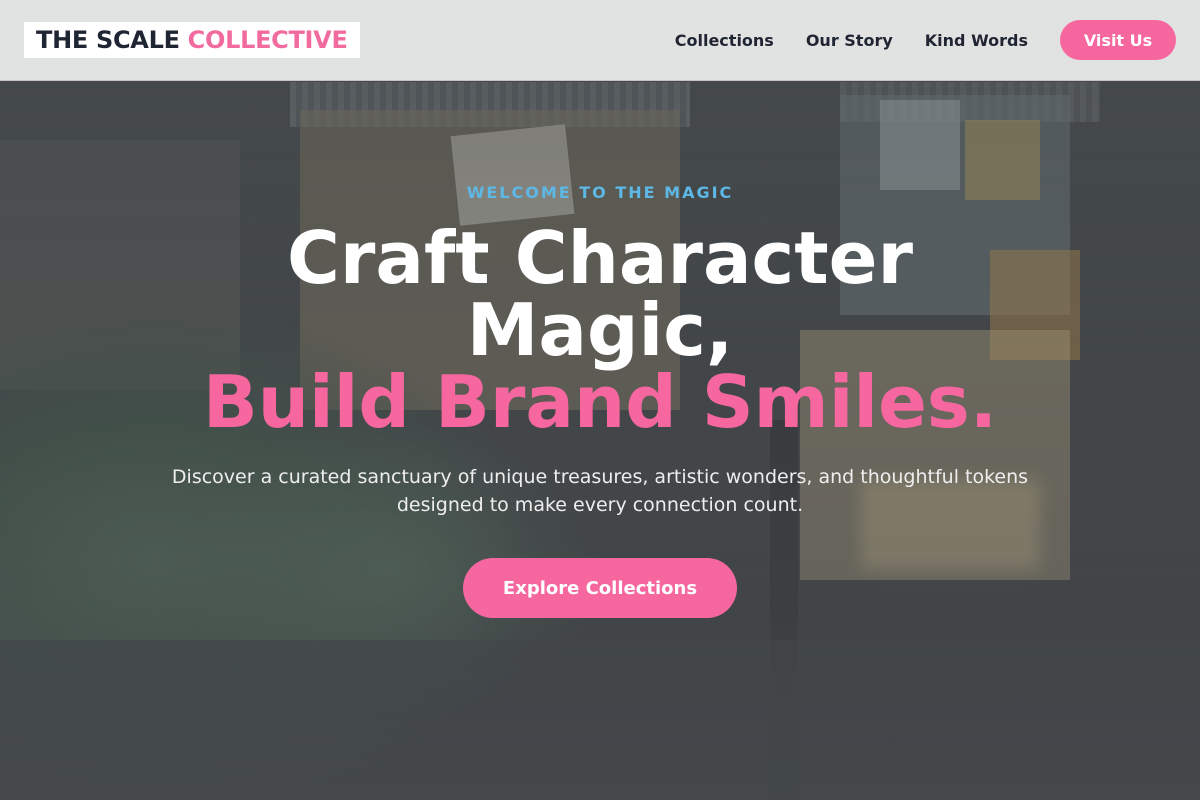 The image size is (1200, 800). Describe the element at coordinates (600, 294) in the screenshot. I see `hero-headline: Craft Character Magic,` at that location.